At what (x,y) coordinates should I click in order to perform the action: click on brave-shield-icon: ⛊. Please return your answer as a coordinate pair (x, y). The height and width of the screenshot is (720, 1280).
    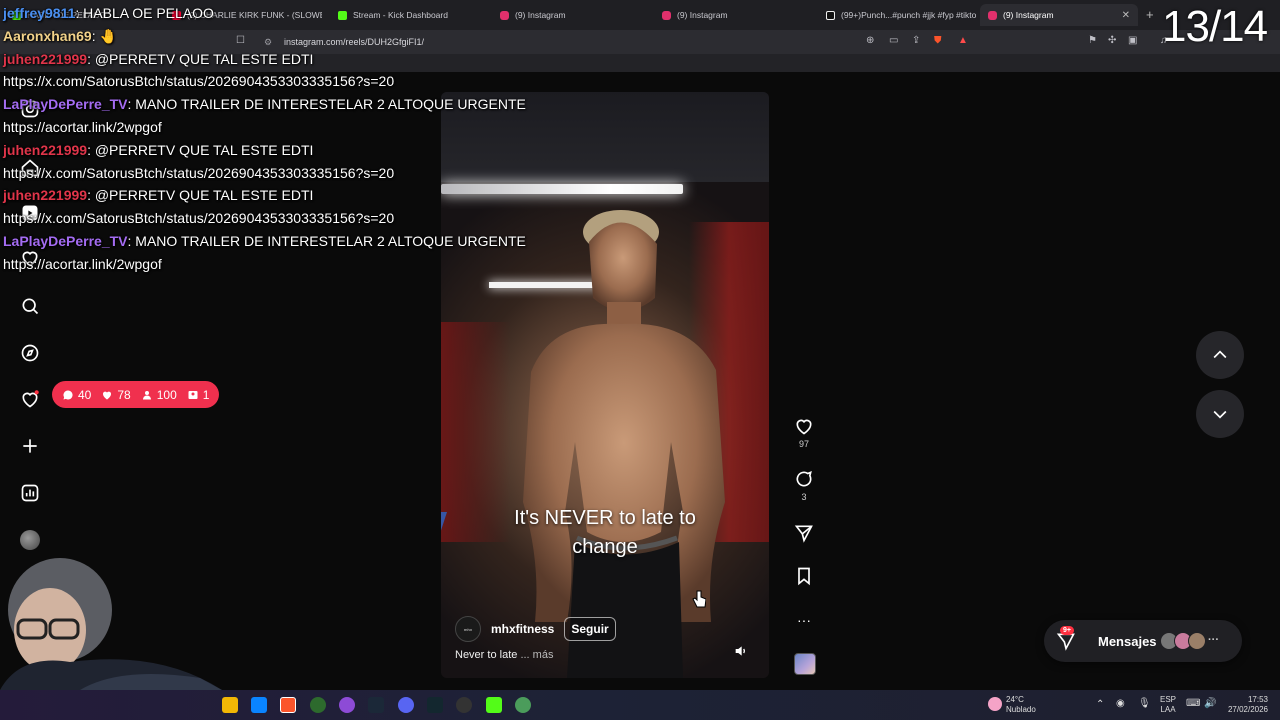
    Looking at the image, I should click on (938, 40).